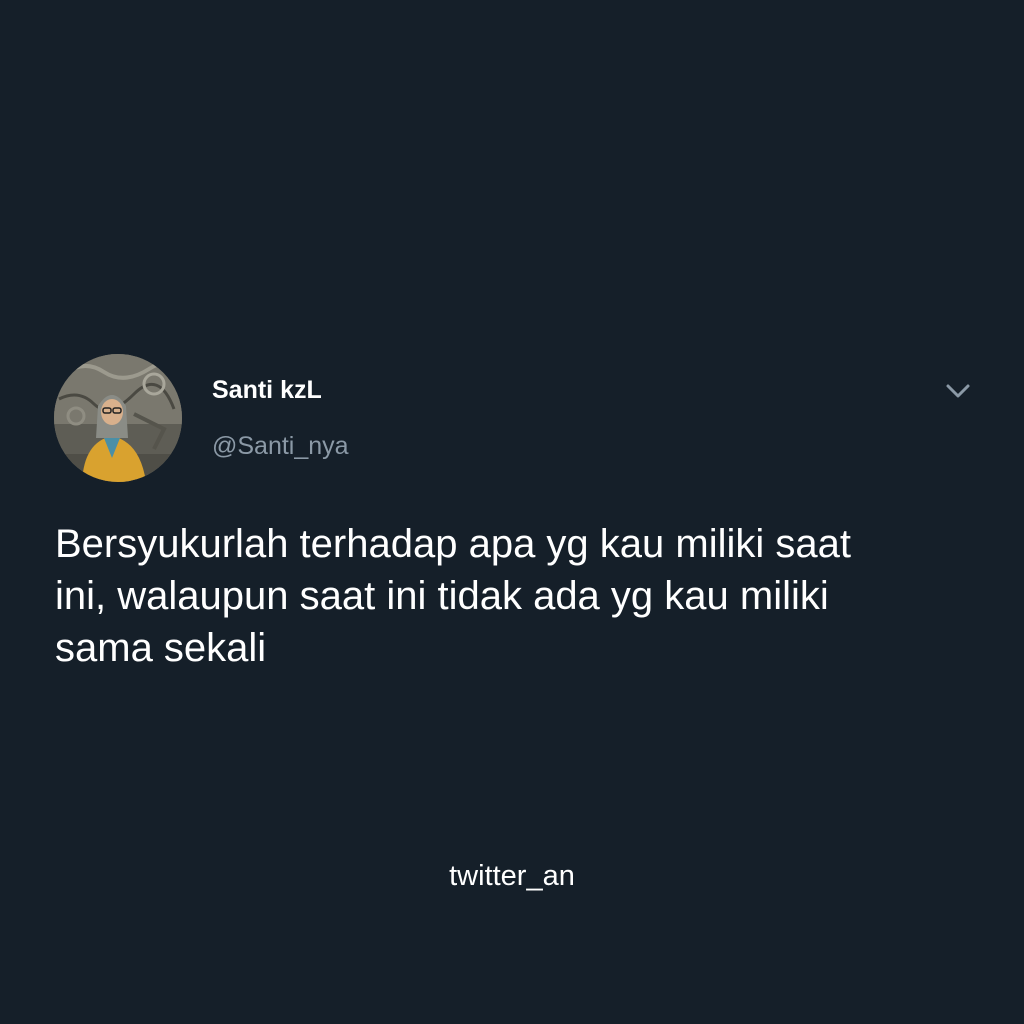  I want to click on tweet-text-line: sama sekali, so click(161, 648).